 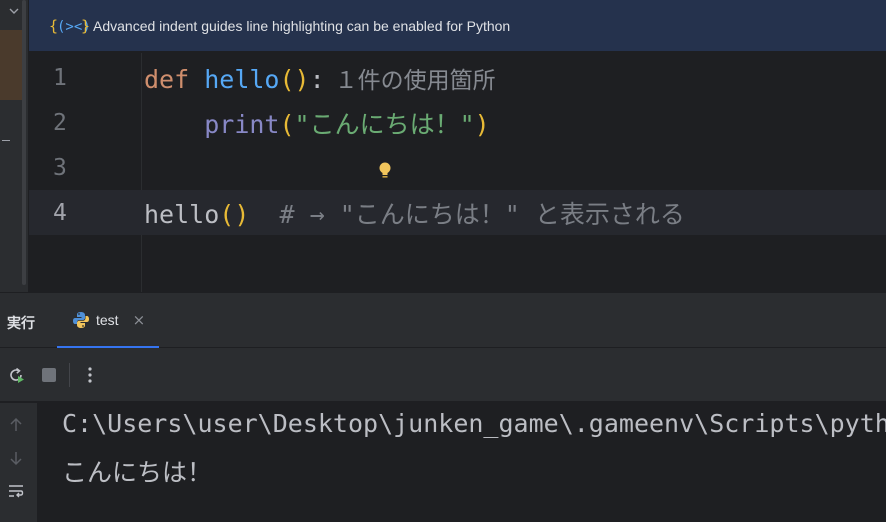 I want to click on line-number: 1, so click(x=60, y=77).